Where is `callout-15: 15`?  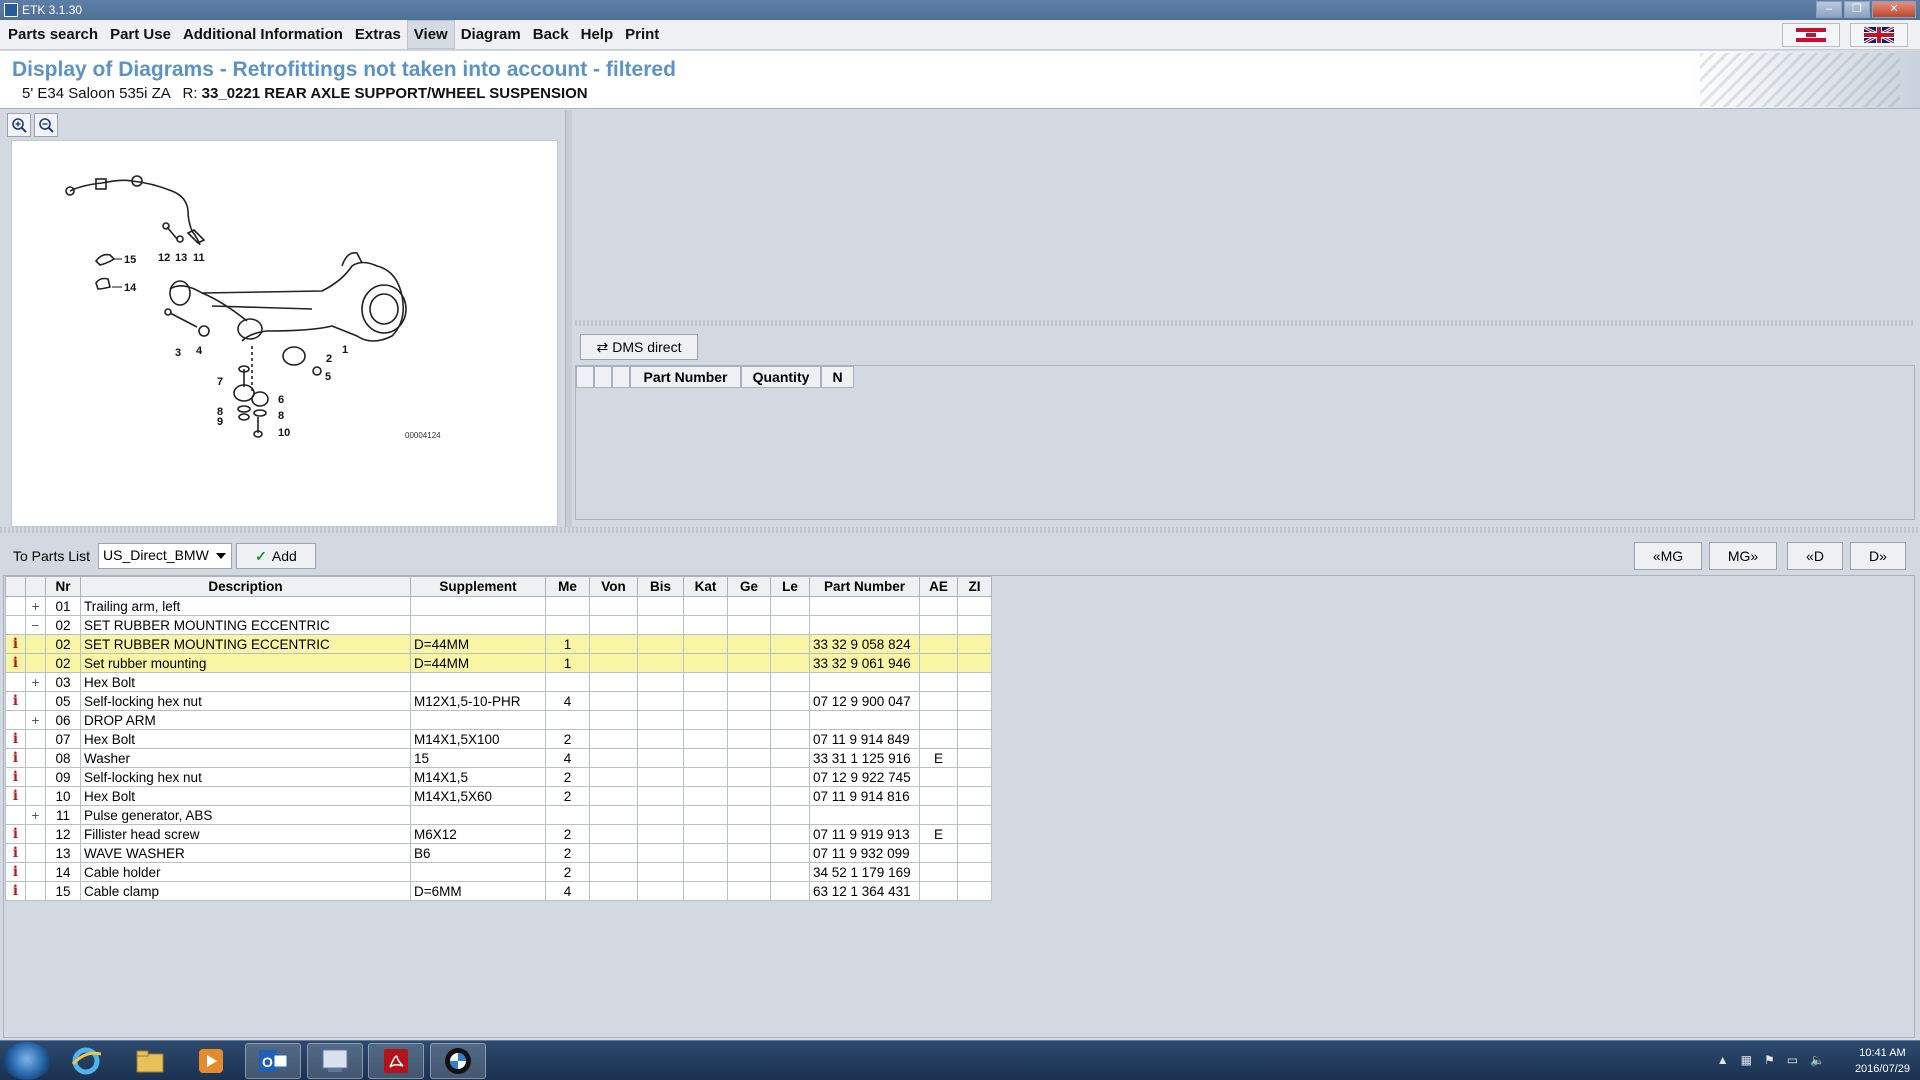
callout-15: 15 is located at coordinates (130, 260).